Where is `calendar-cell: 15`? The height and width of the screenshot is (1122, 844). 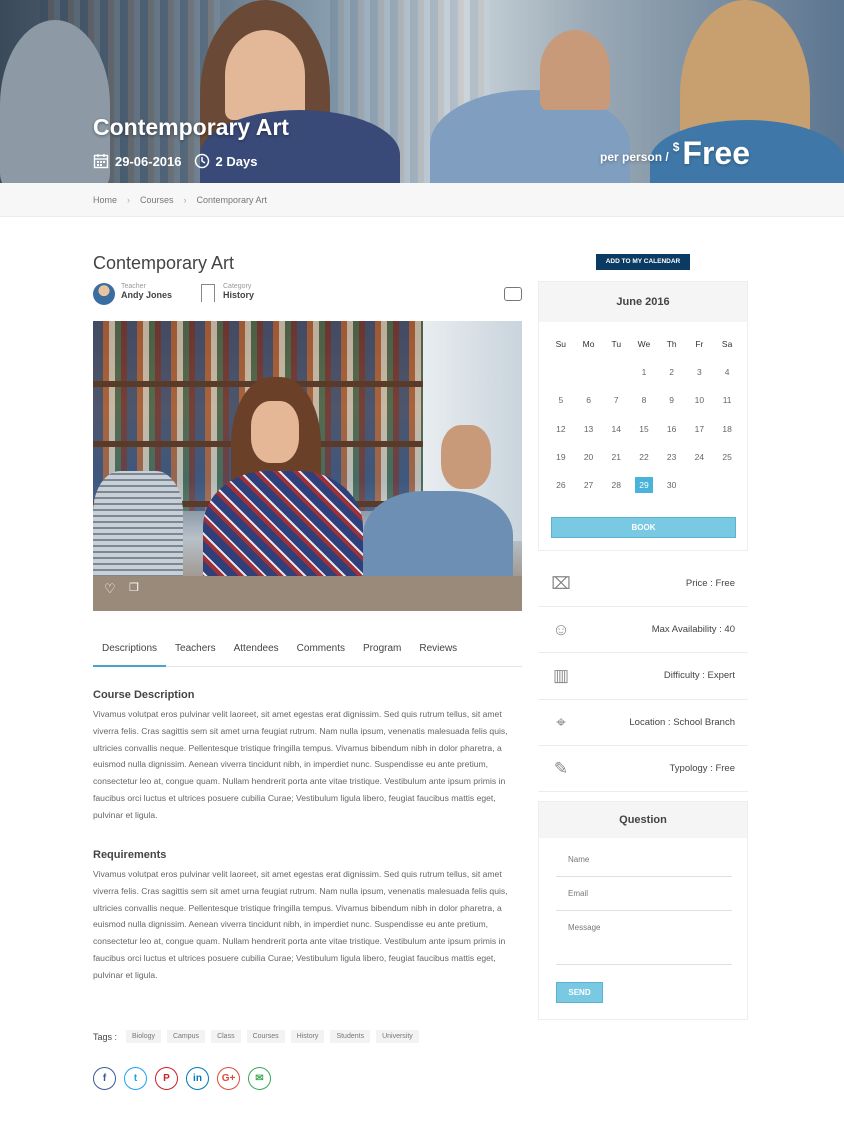
calendar-cell: 15 is located at coordinates (644, 429).